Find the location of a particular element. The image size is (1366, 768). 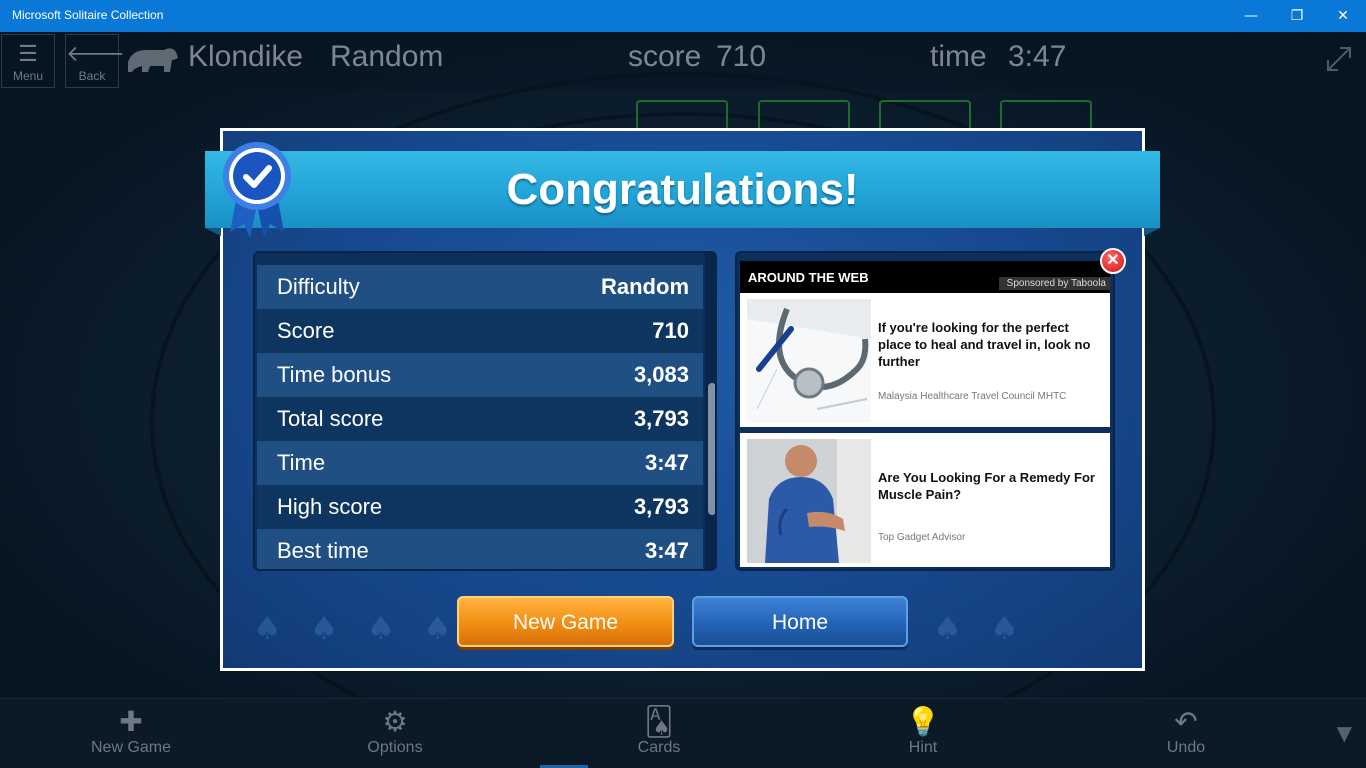

ad-header: AROUND THE WEB Sponsored by Taboola is located at coordinates (925, 277).